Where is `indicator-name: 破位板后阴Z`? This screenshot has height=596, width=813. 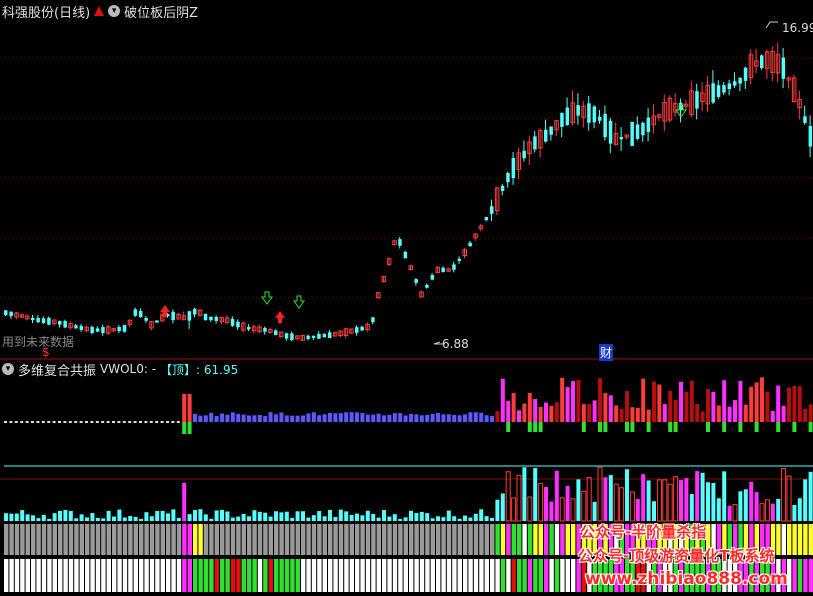
indicator-name: 破位板后阴Z is located at coordinates (161, 11).